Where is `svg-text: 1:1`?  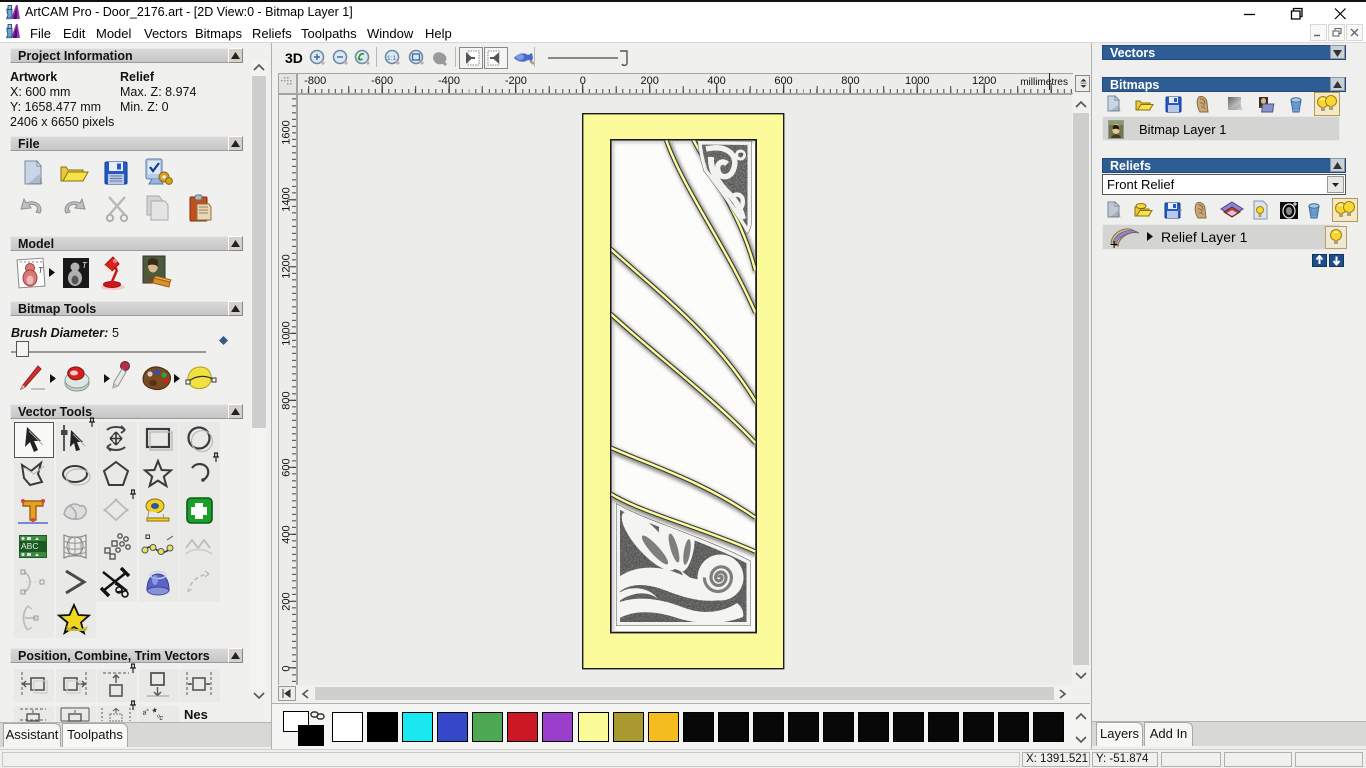
svg-text: 1:1 is located at coordinates (391, 58).